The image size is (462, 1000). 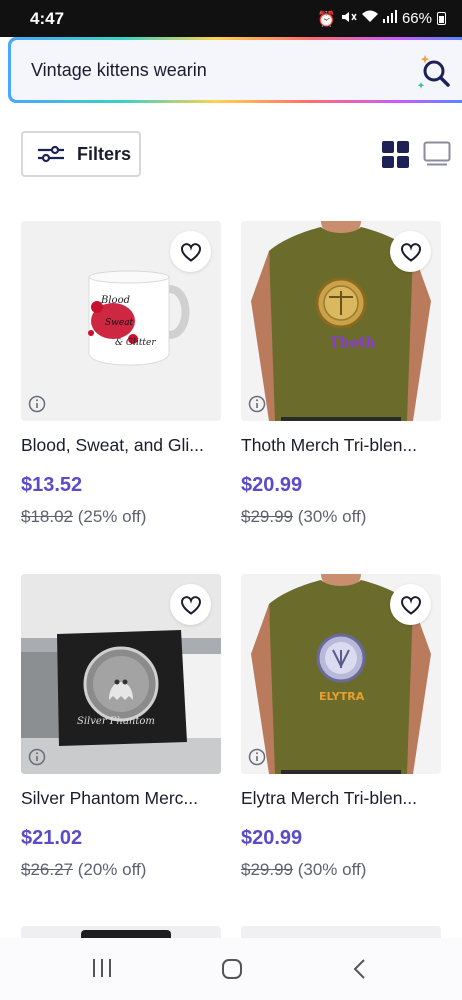 I want to click on back-icon, so click(x=359, y=969).